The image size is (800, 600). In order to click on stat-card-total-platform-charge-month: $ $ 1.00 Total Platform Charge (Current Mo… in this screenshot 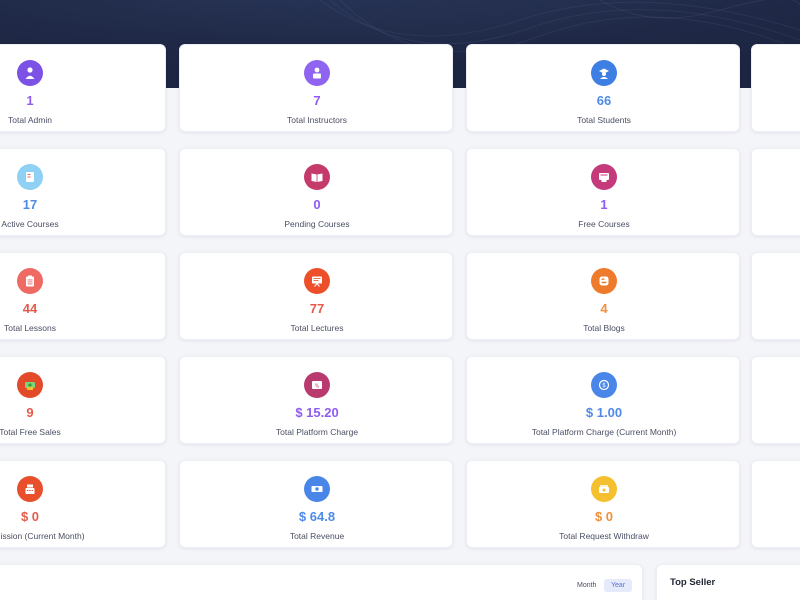, I will do `click(603, 400)`.